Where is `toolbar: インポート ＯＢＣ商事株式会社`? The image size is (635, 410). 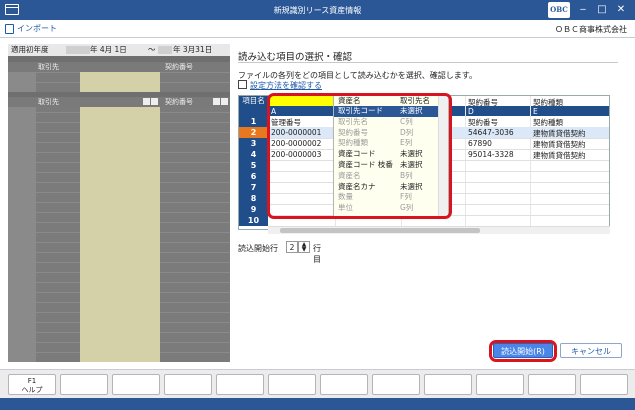
toolbar: インポート ＯＢＣ商事株式会社 is located at coordinates (317, 29).